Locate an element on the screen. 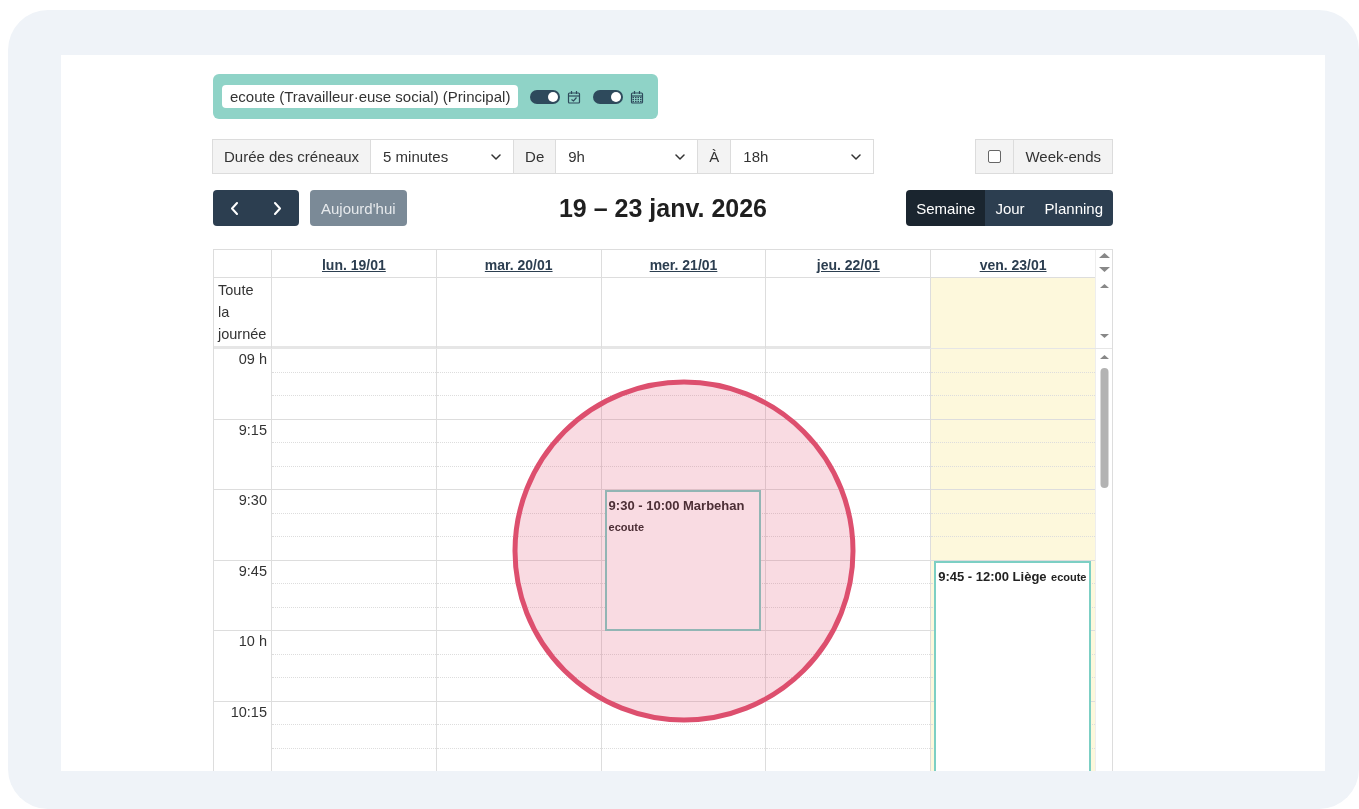 The width and height of the screenshot is (1359, 809). event-card: 9:45 - 12:00 Liège ecoute is located at coordinates (1012, 665).